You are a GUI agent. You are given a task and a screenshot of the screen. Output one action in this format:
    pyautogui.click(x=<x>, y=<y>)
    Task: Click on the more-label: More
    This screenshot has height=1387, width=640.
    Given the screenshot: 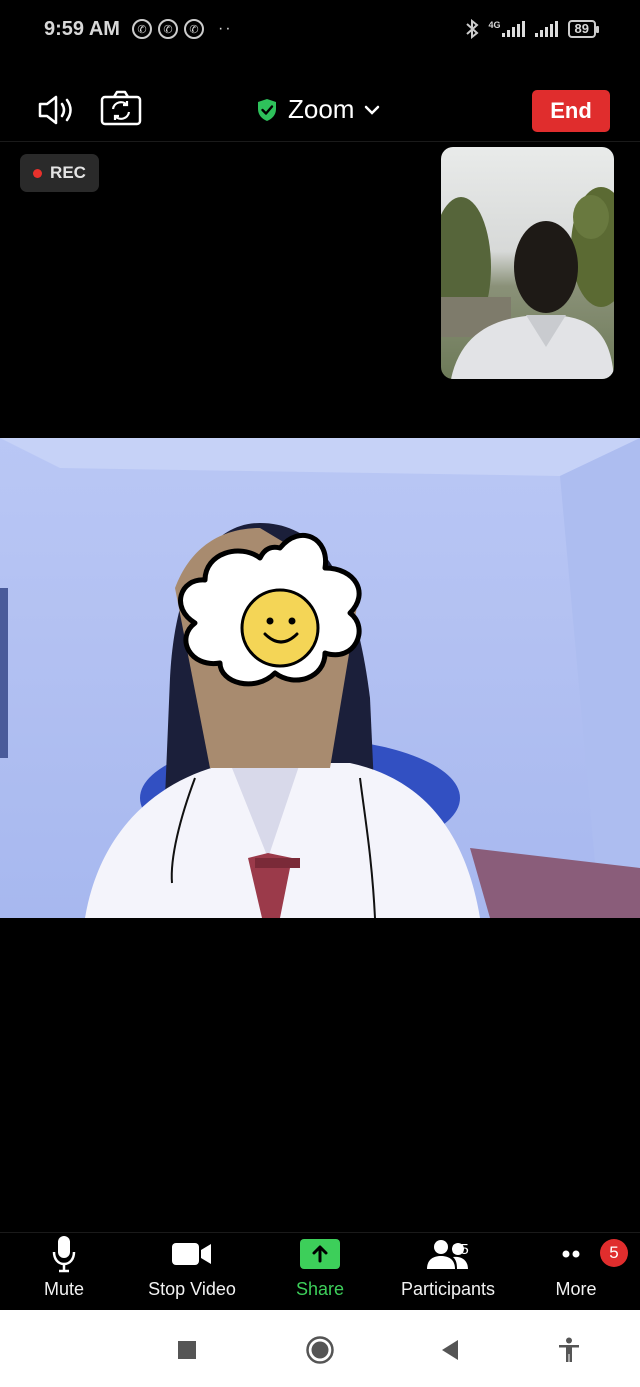 What is the action you would take?
    pyautogui.click(x=576, y=1289)
    